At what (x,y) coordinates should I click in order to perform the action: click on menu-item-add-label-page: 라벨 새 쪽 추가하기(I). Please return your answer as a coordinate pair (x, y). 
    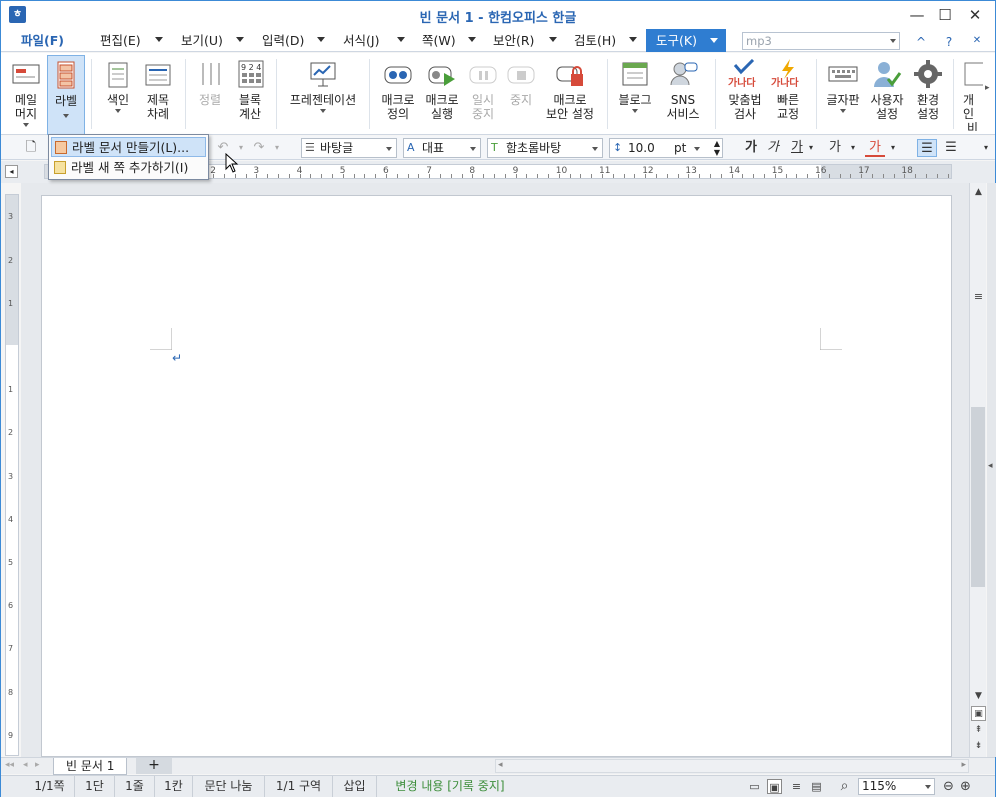
    Looking at the image, I should click on (128, 168).